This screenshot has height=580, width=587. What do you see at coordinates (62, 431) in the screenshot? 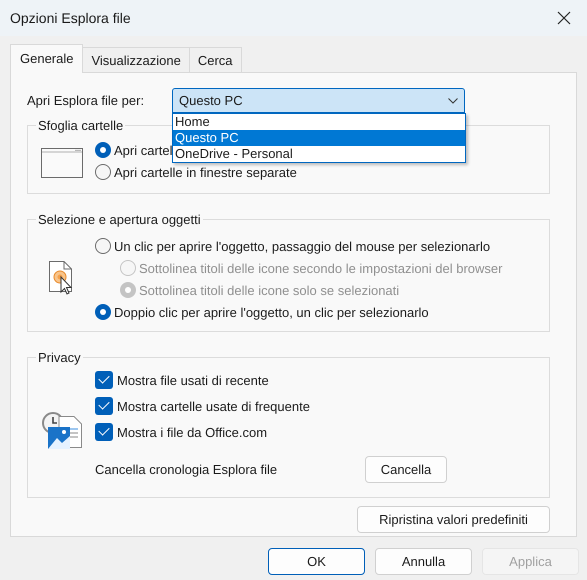
I see `privacy-drawing` at bounding box center [62, 431].